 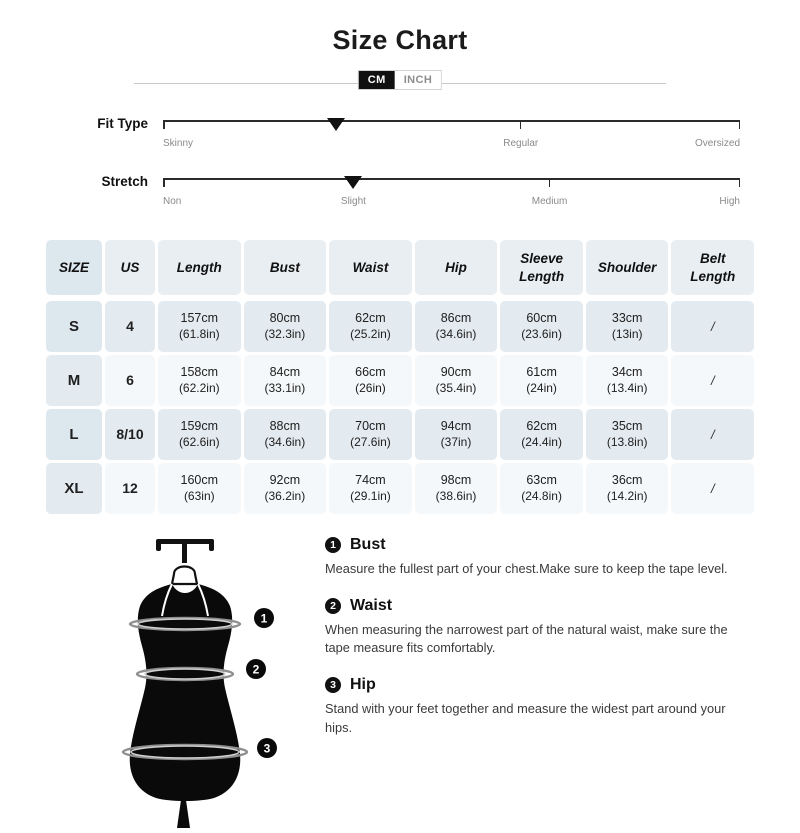 What do you see at coordinates (130, 434) in the screenshot?
I see `table-cell-us: 8/10` at bounding box center [130, 434].